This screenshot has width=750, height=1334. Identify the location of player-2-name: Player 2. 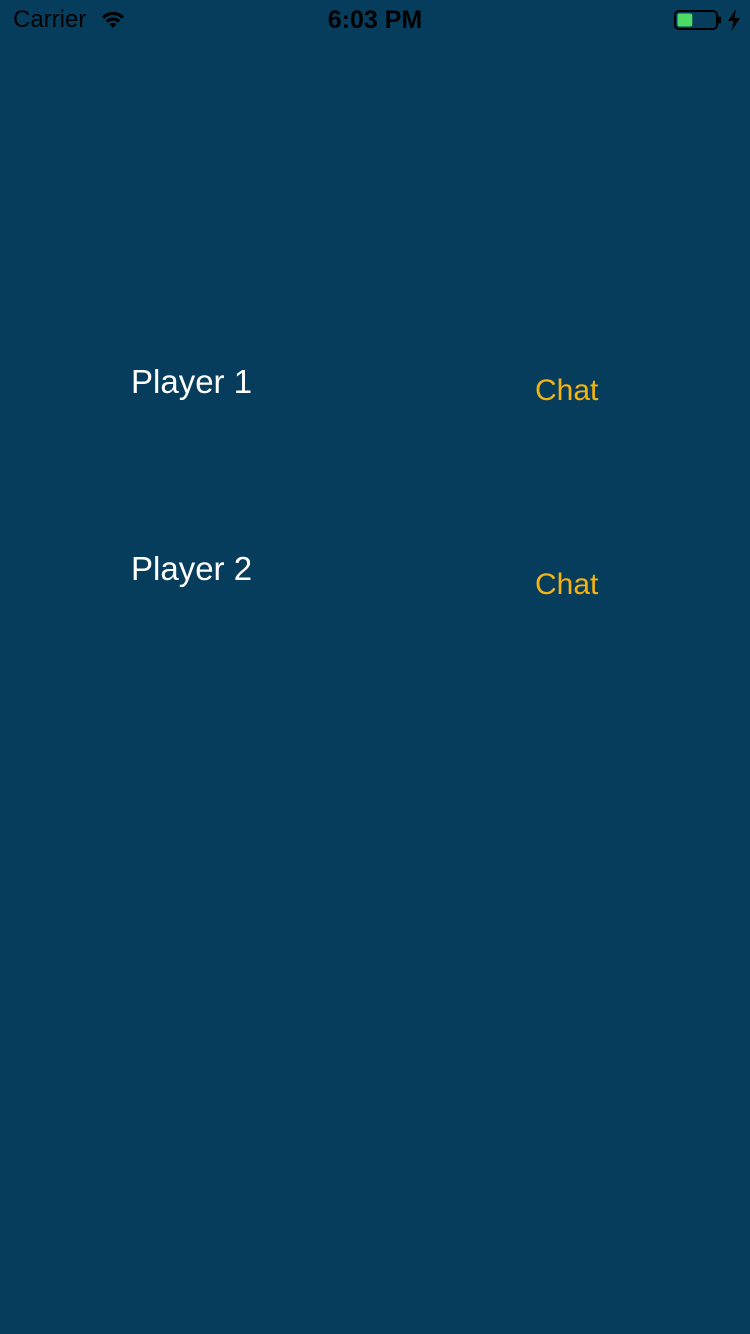
(192, 568).